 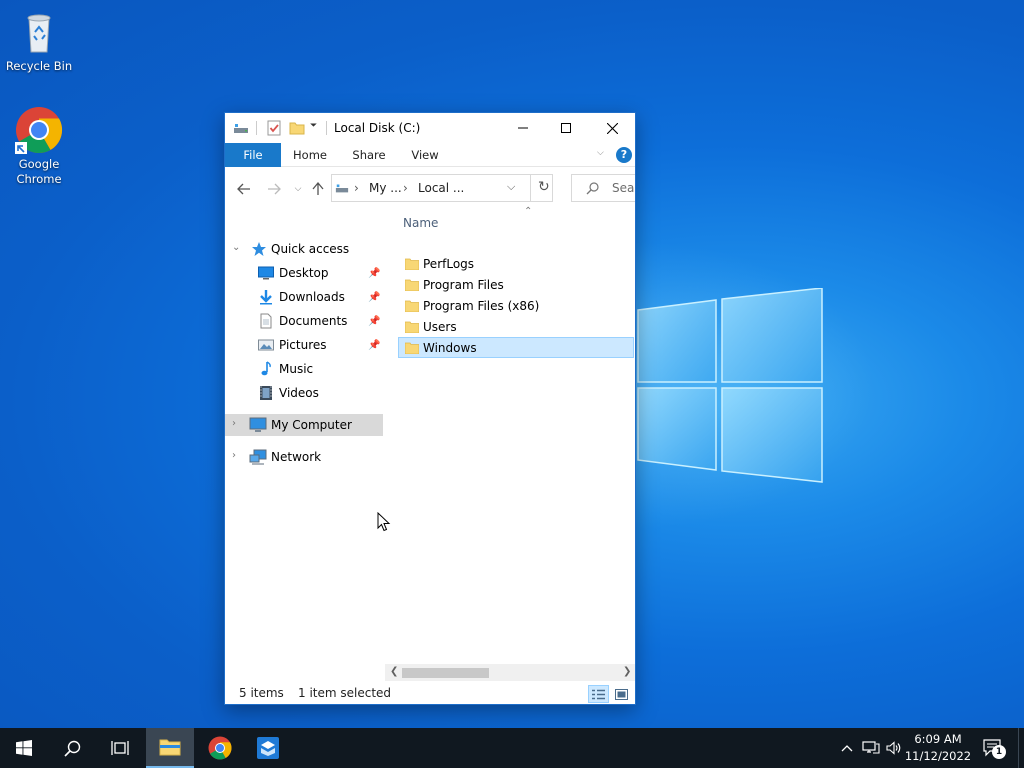 What do you see at coordinates (297, 128) in the screenshot?
I see `new-folder-icon` at bounding box center [297, 128].